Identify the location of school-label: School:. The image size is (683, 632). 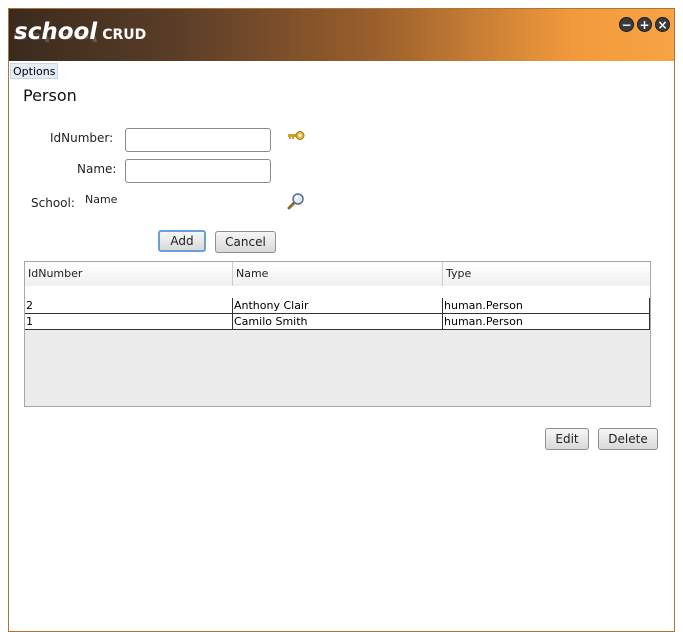
(53, 203).